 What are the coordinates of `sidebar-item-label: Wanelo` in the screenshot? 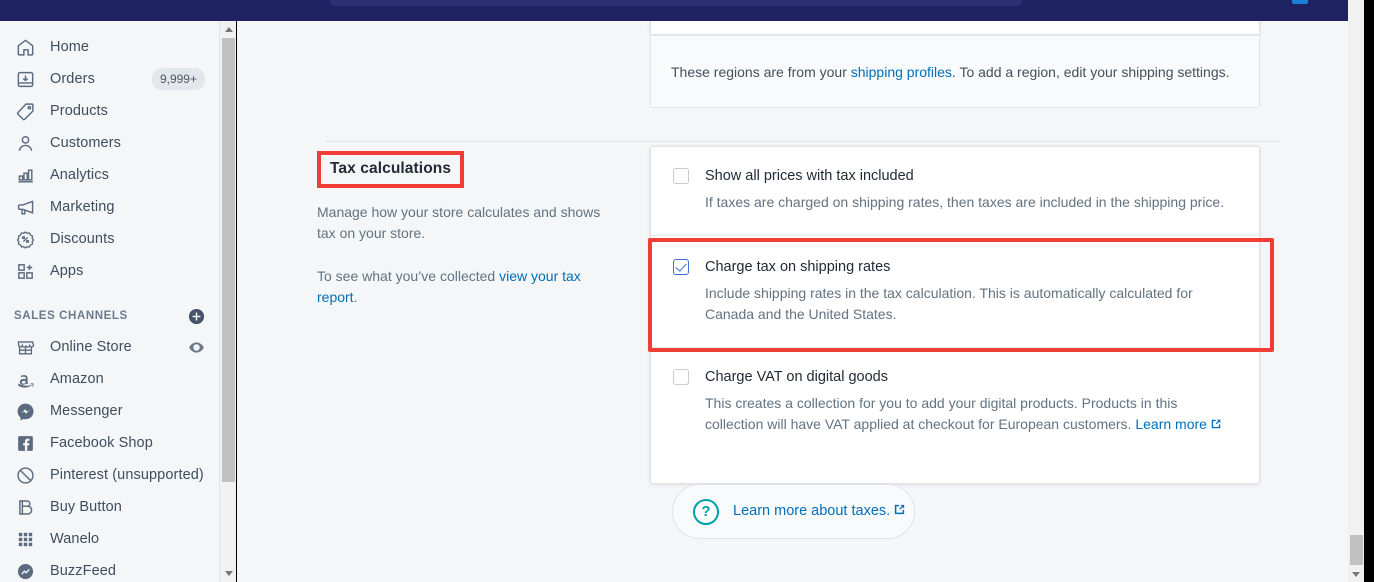 It's located at (75, 539).